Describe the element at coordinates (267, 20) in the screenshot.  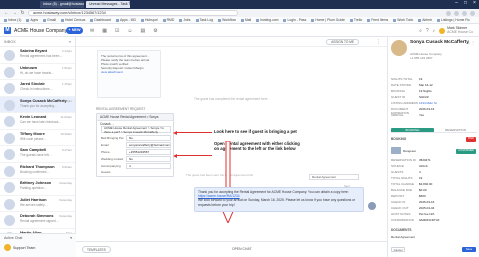
I see `bookmark-item: hosting.com` at that location.